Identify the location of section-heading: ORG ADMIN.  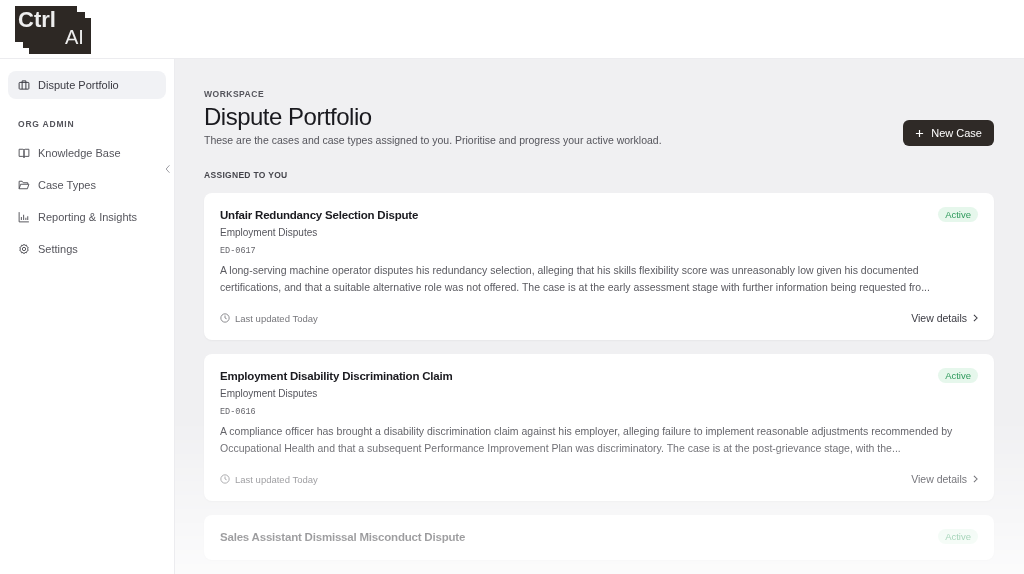
(46, 124).